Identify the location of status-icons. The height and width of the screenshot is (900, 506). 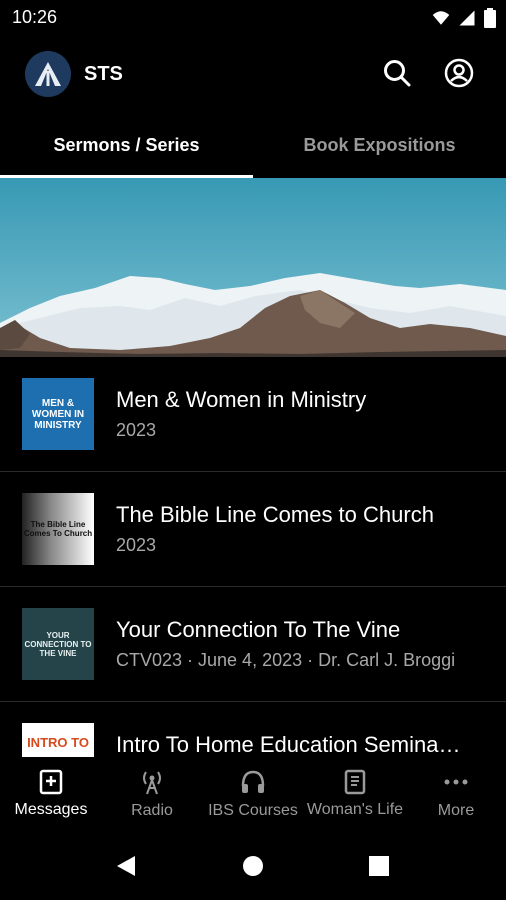
(464, 18).